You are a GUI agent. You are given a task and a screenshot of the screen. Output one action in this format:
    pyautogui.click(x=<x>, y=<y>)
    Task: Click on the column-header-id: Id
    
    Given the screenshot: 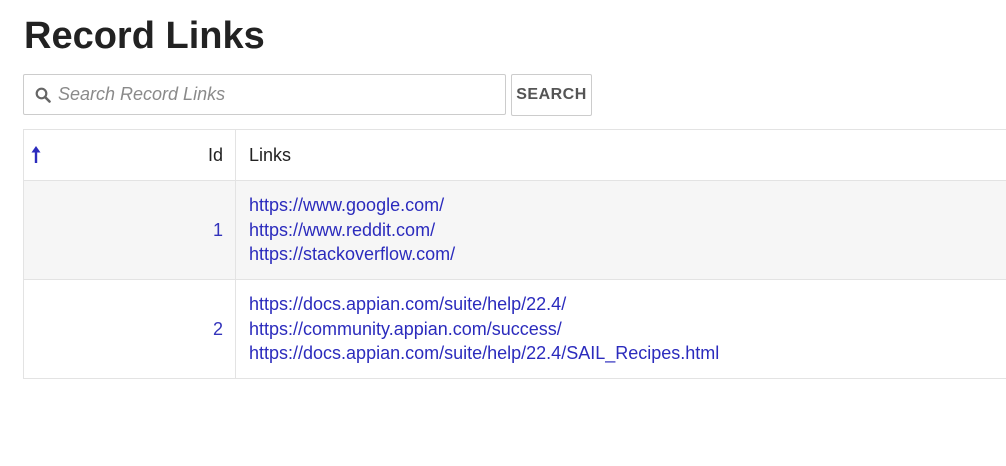 What is the action you would take?
    pyautogui.click(x=129, y=155)
    